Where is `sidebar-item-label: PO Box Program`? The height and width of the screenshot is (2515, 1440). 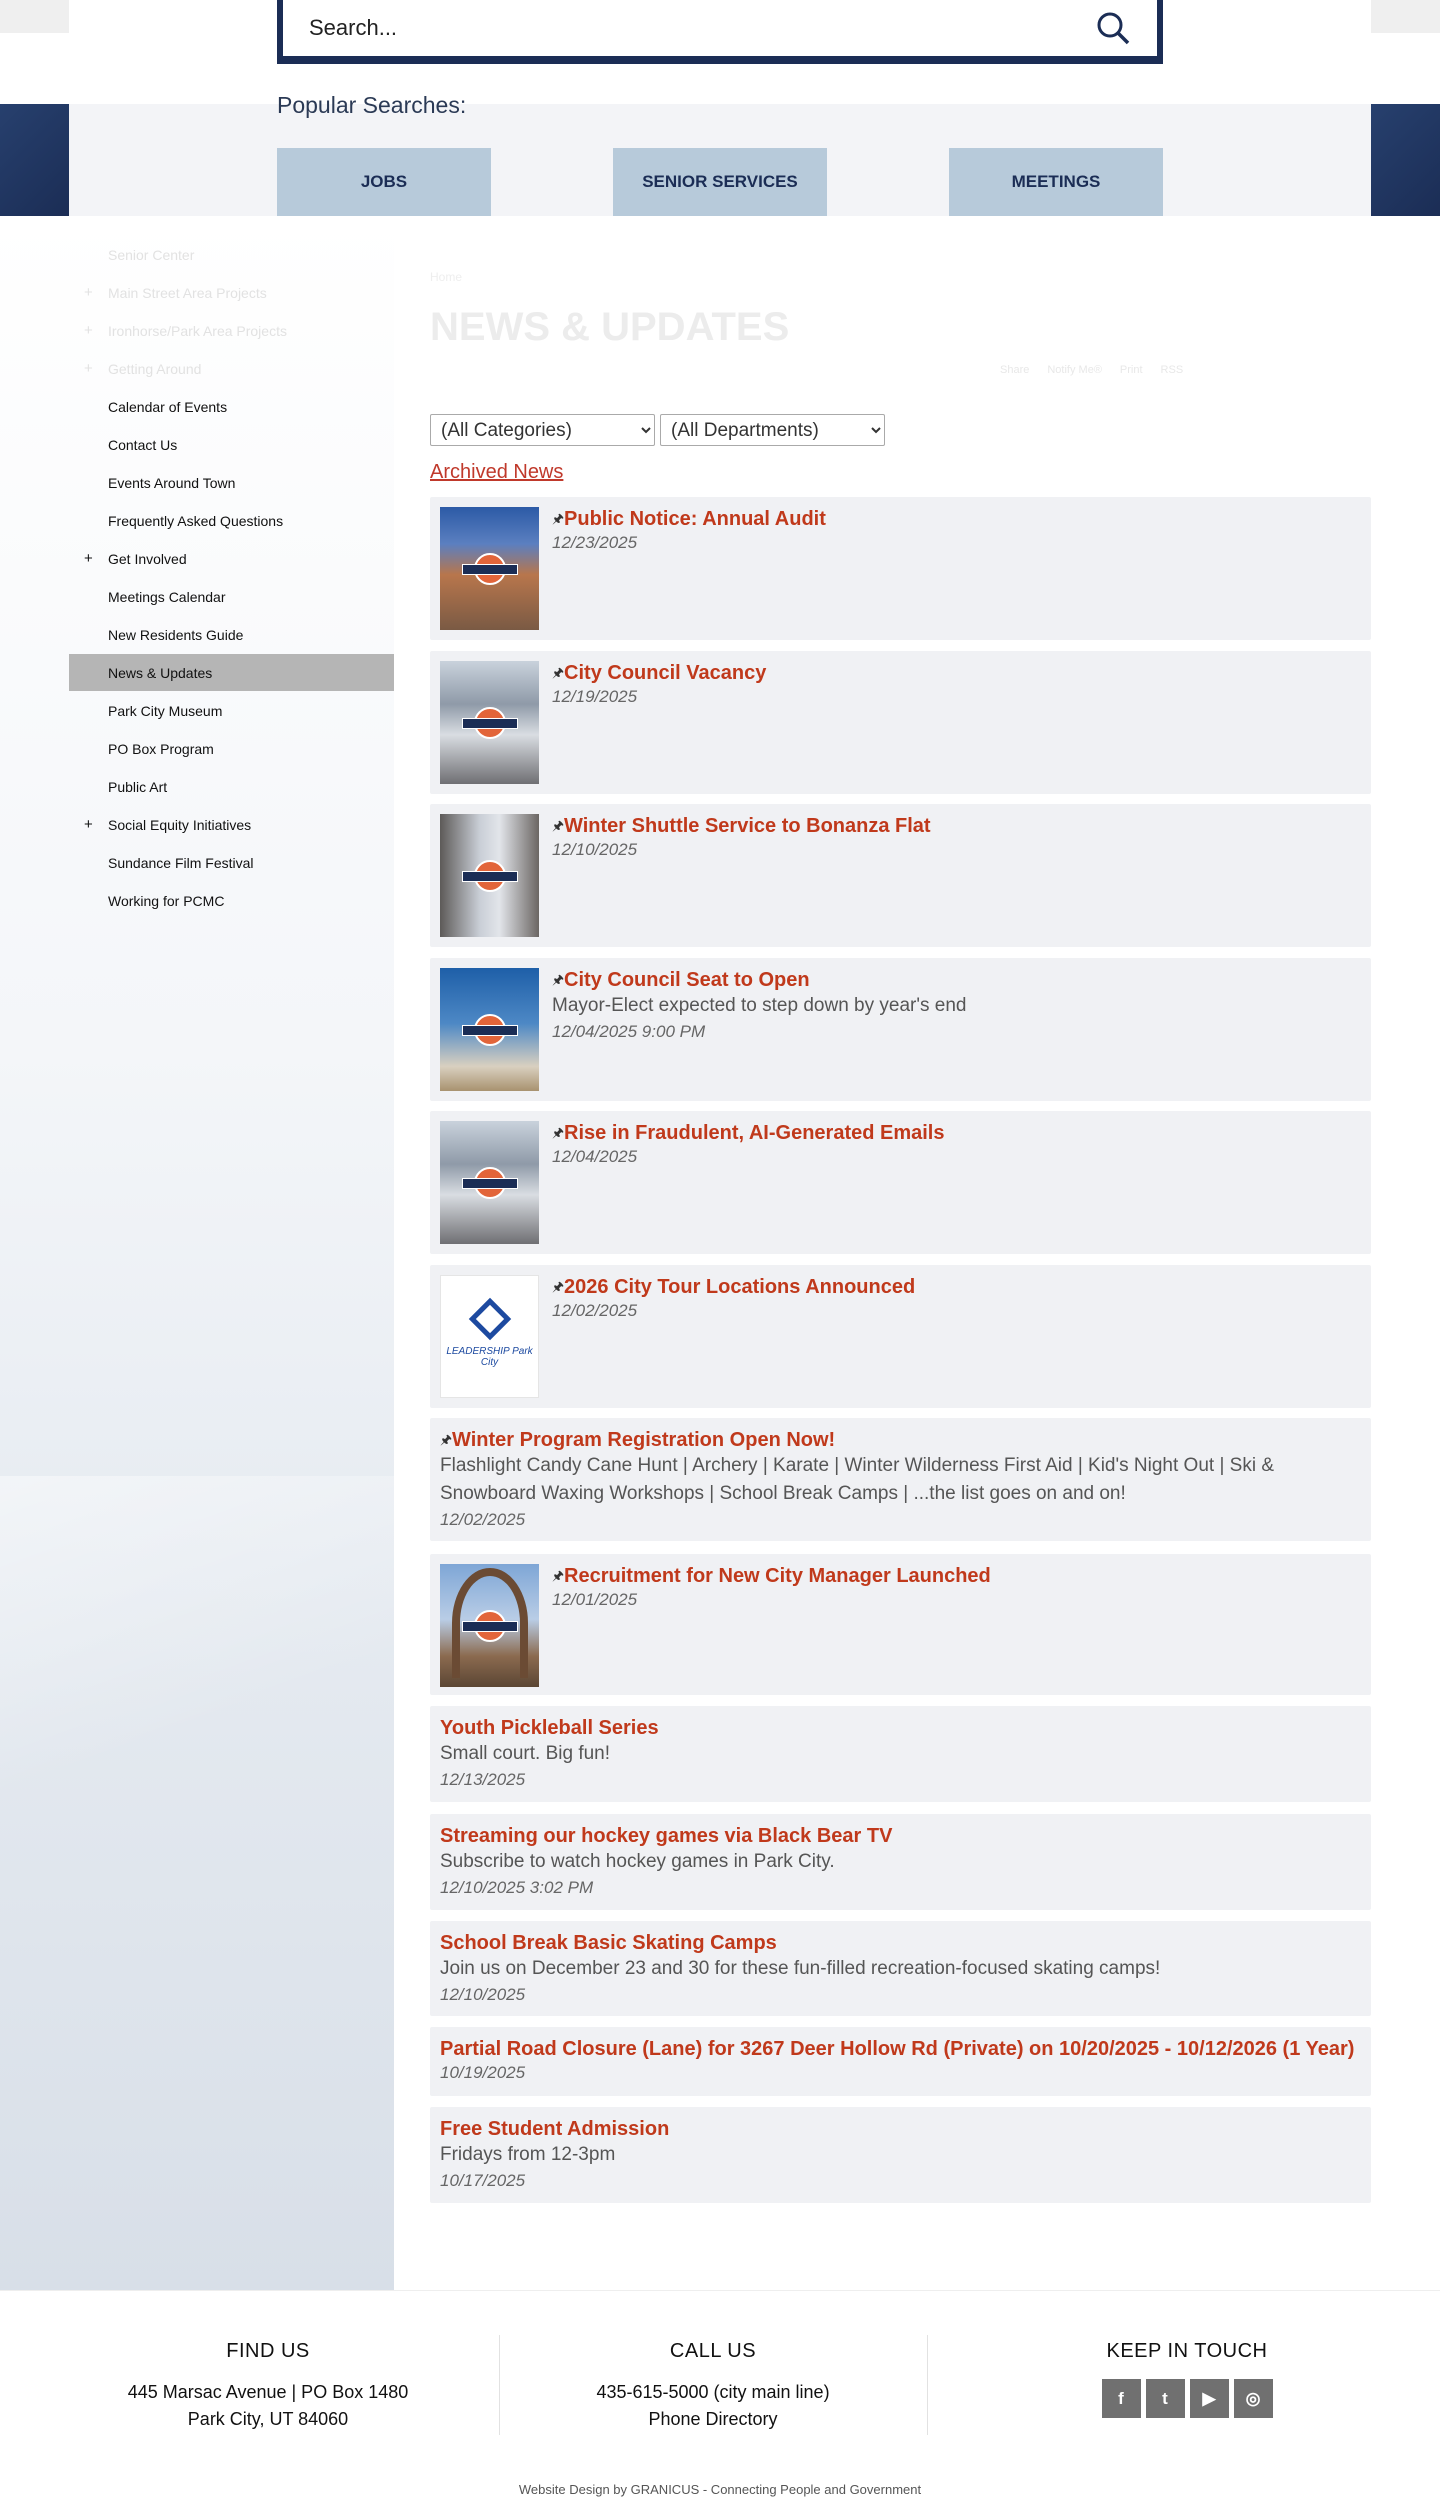 sidebar-item-label: PO Box Program is located at coordinates (161, 748).